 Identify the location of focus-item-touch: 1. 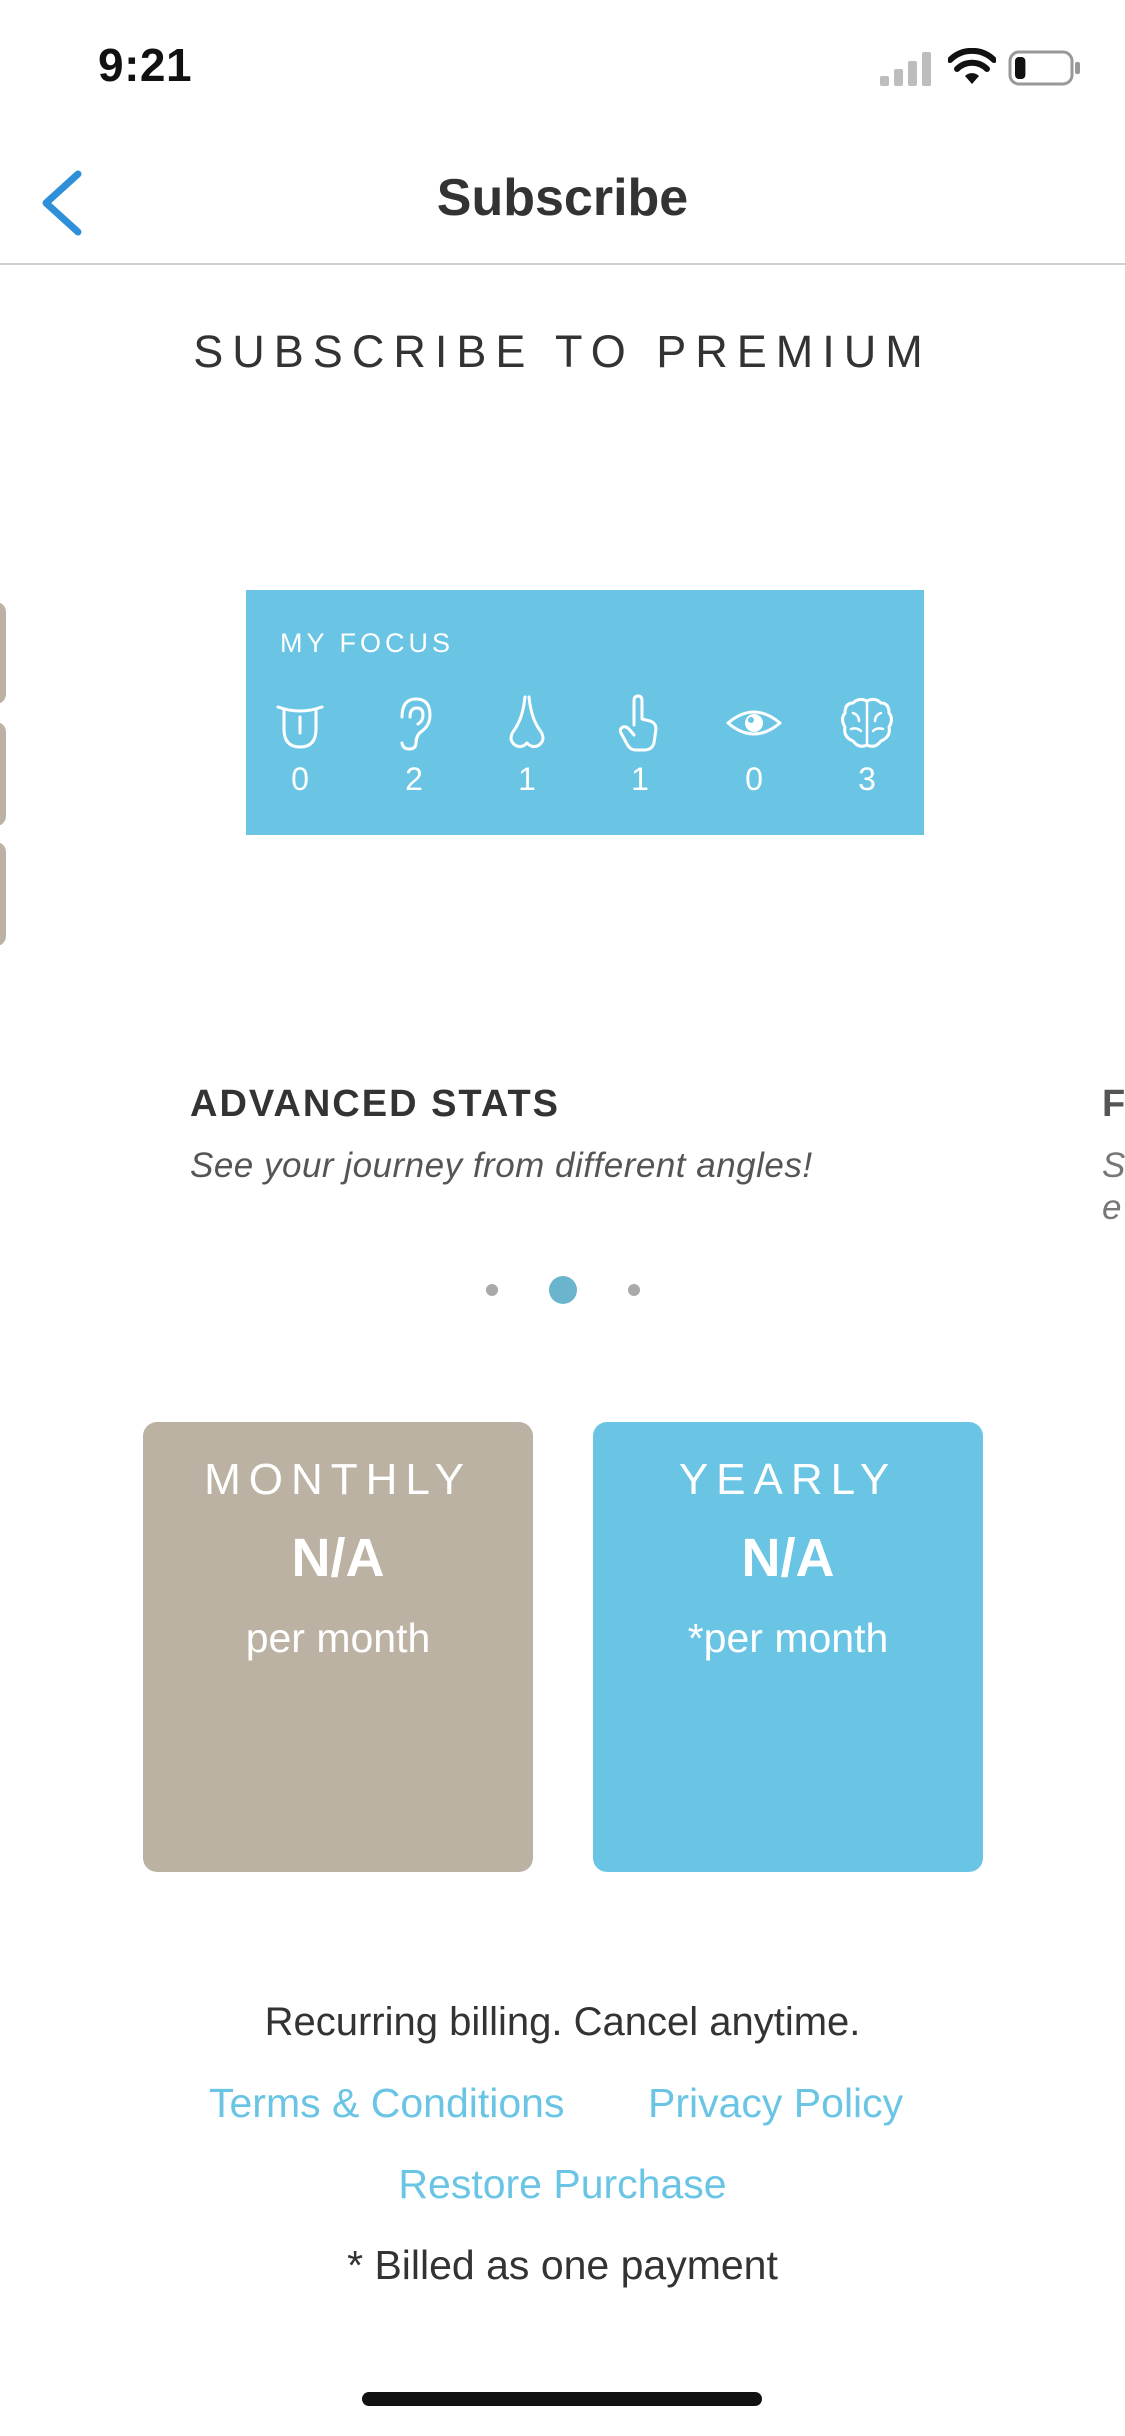
(640, 745).